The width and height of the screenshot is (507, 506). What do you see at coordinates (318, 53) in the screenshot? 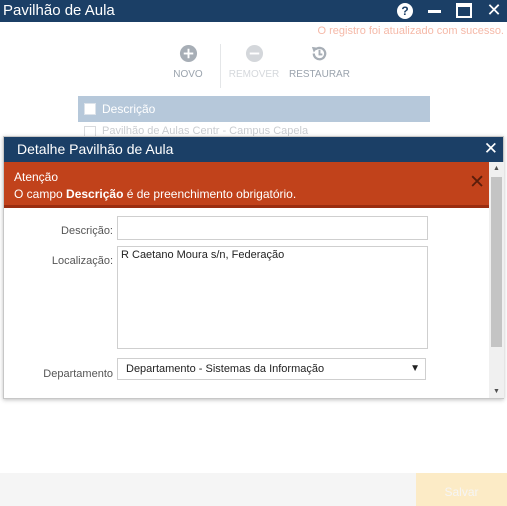
I see `restore-icon` at bounding box center [318, 53].